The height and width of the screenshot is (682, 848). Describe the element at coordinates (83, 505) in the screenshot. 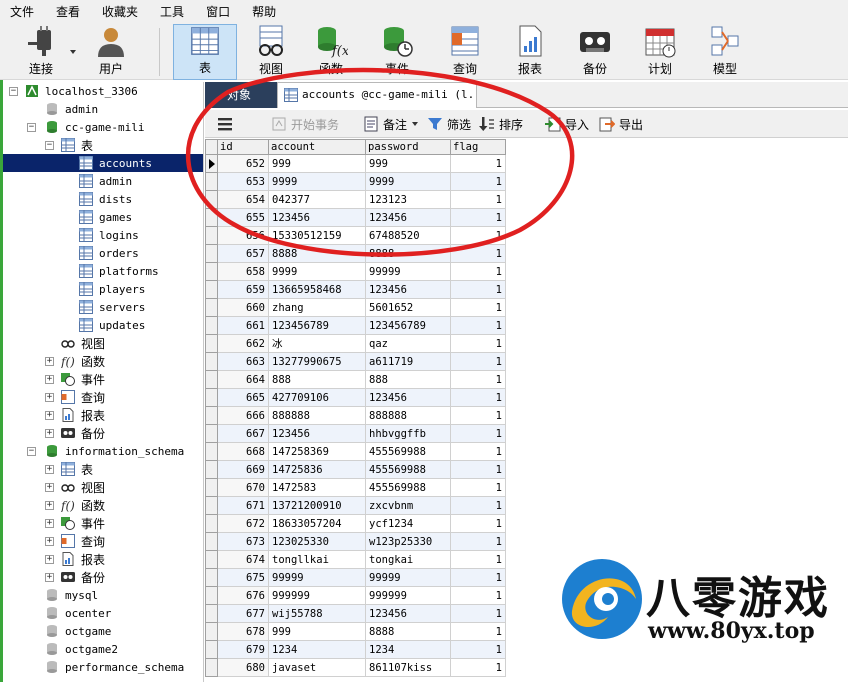

I see `tree-info-functions: f() 函数` at that location.